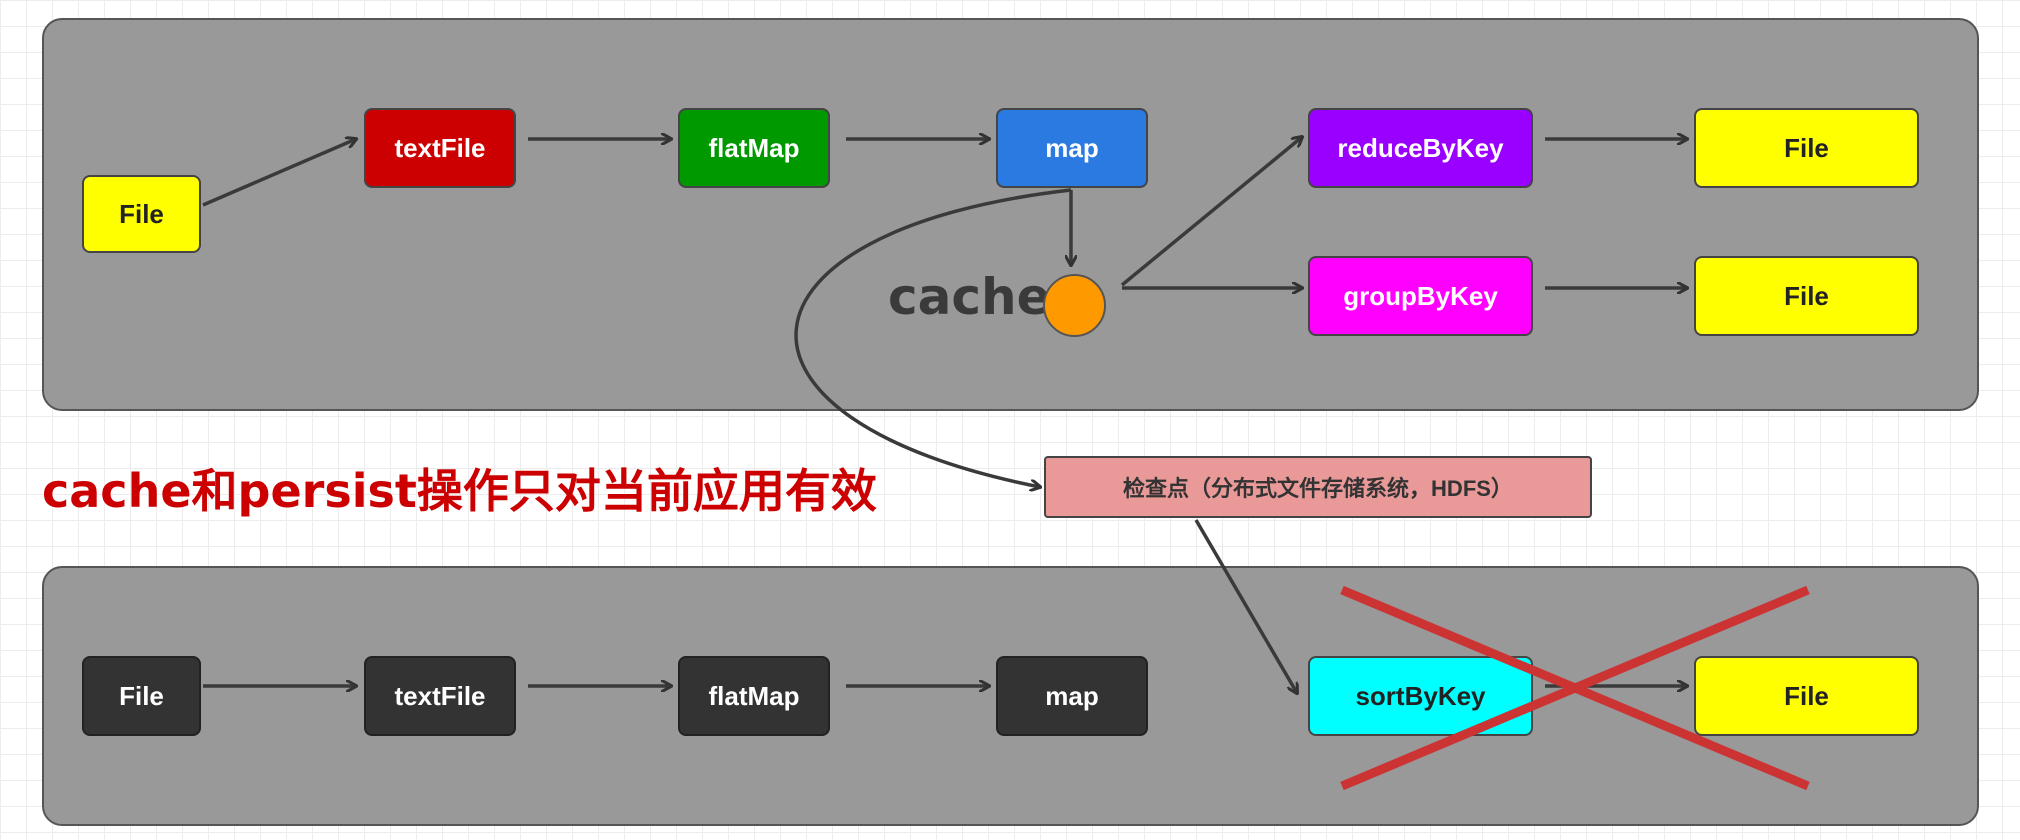 This screenshot has width=2020, height=840. I want to click on arrow-map-to-checkpoint, so click(933, 337).